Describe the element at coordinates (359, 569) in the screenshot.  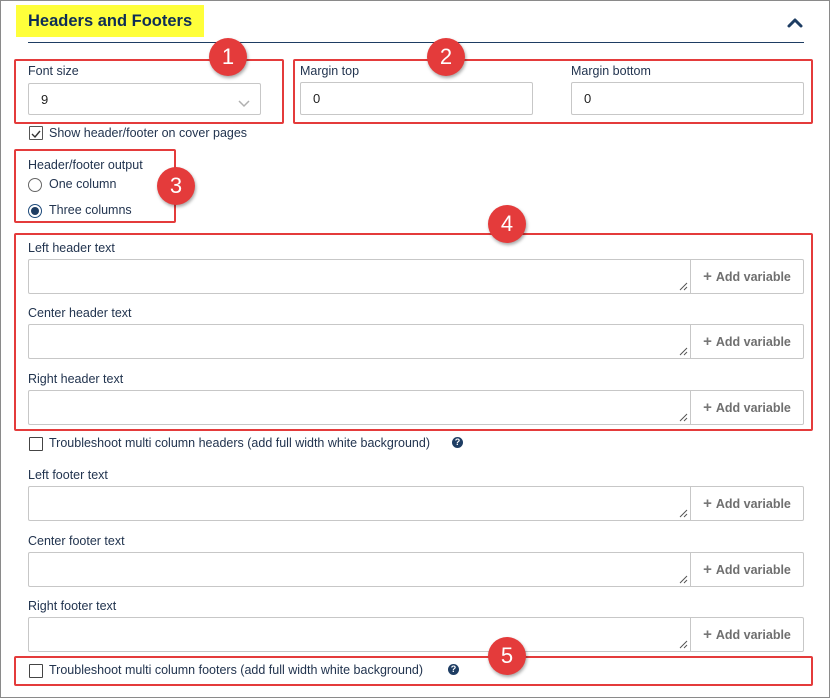
I see `center-footer-textarea` at that location.